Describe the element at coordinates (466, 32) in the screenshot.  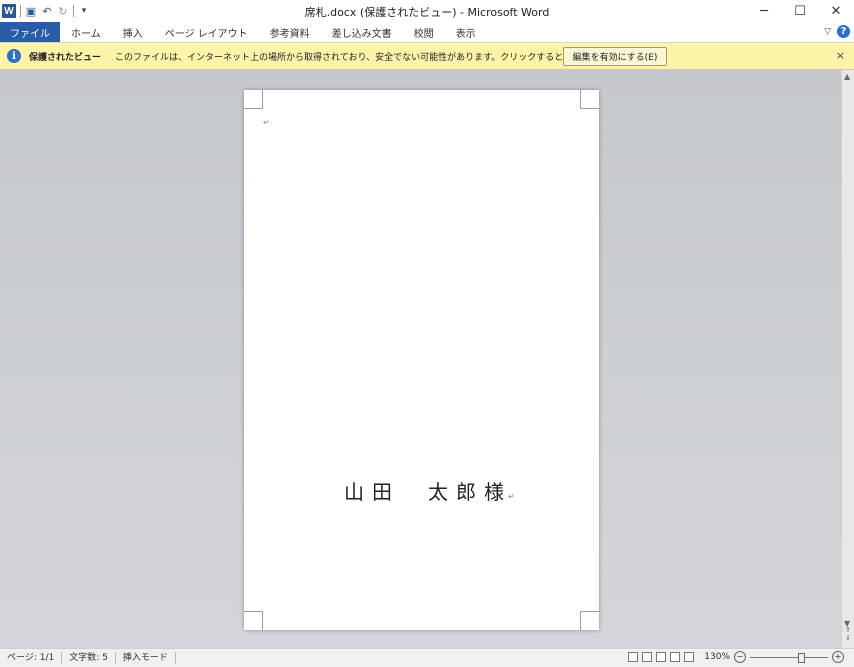
I see `tab-view: 表示` at that location.